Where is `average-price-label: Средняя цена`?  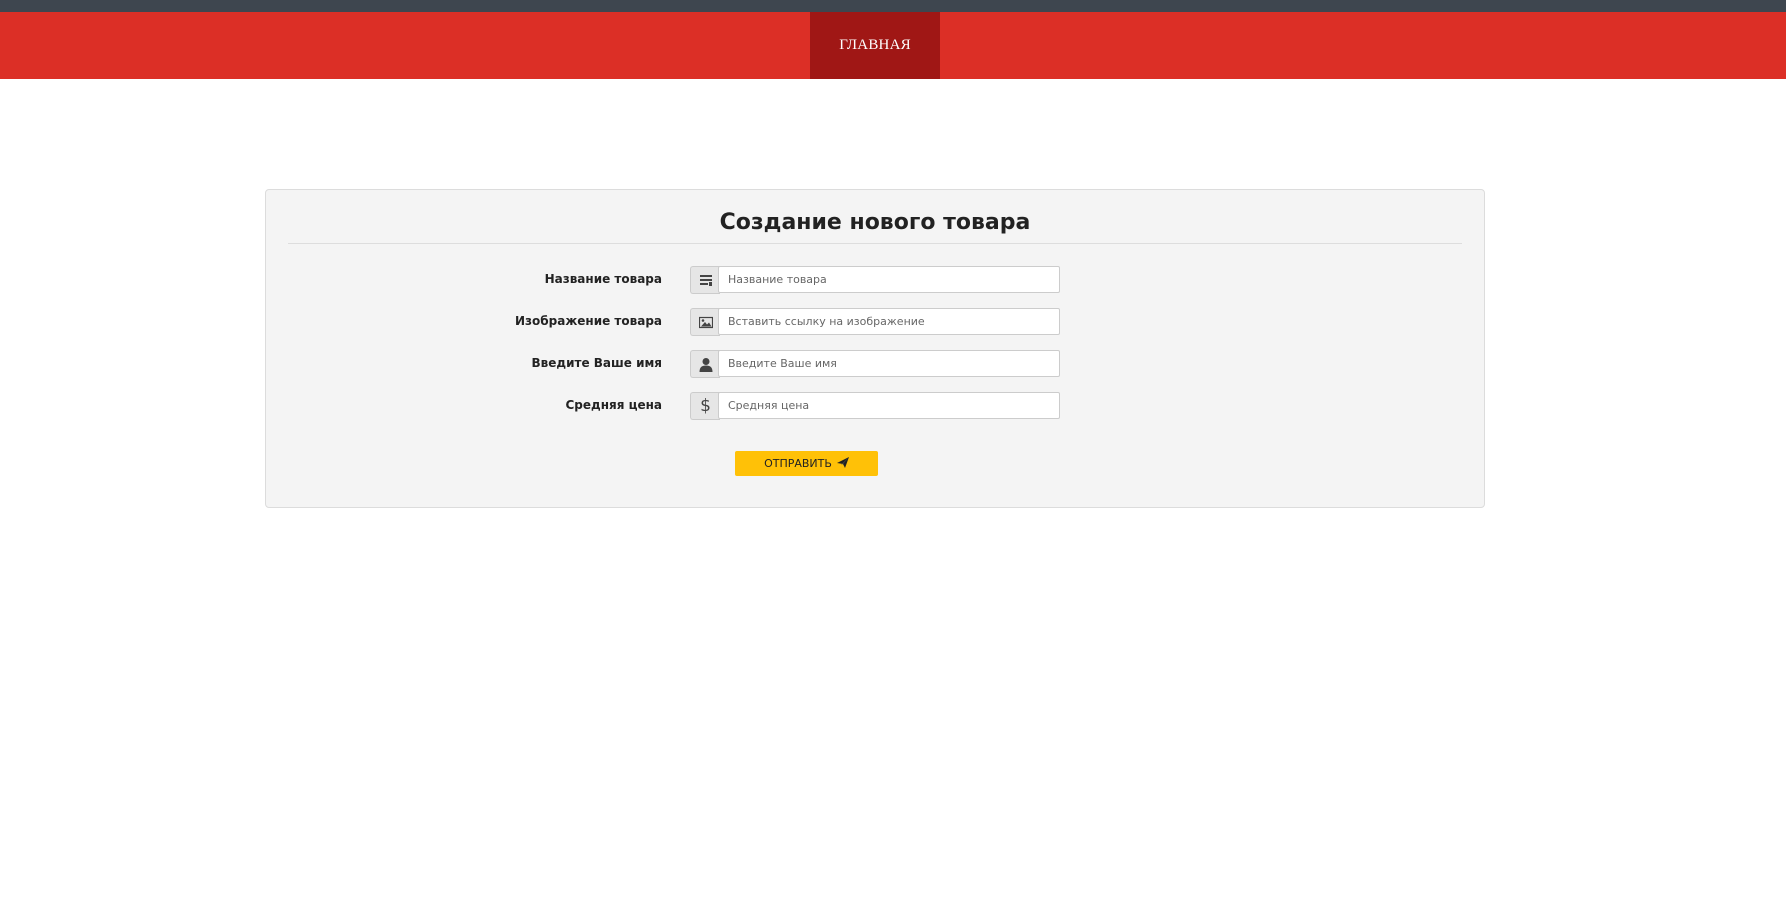 average-price-label: Средняя цена is located at coordinates (613, 405).